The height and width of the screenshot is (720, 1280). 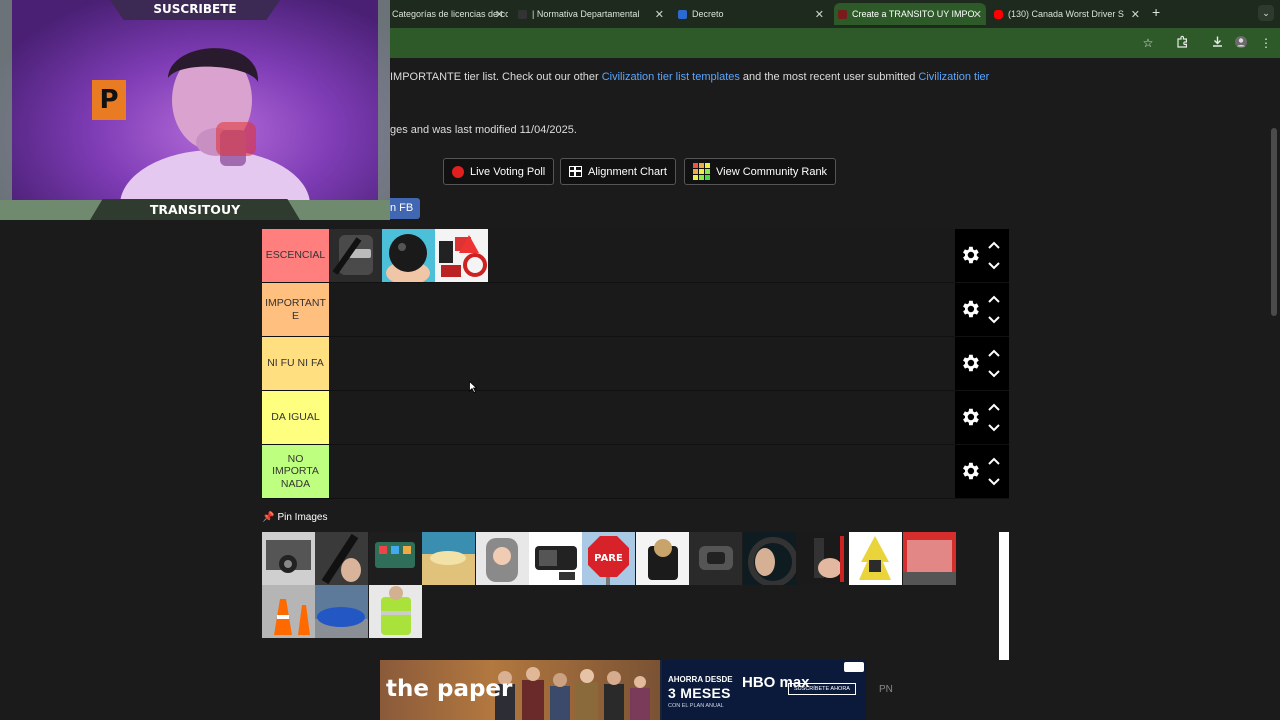 What do you see at coordinates (854, 667) in the screenshot?
I see `ad-choices-icon` at bounding box center [854, 667].